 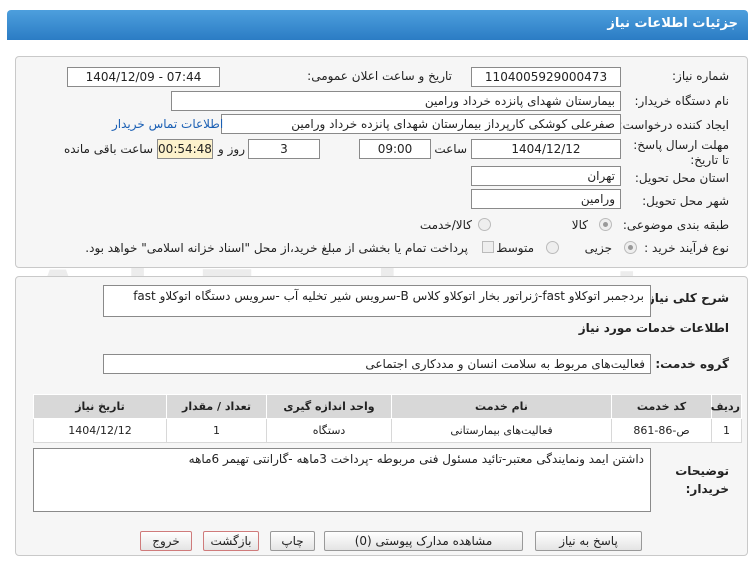 What do you see at coordinates (702, 480) in the screenshot?
I see `buyer-notes-label: توضیحات خریدار:` at bounding box center [702, 480].